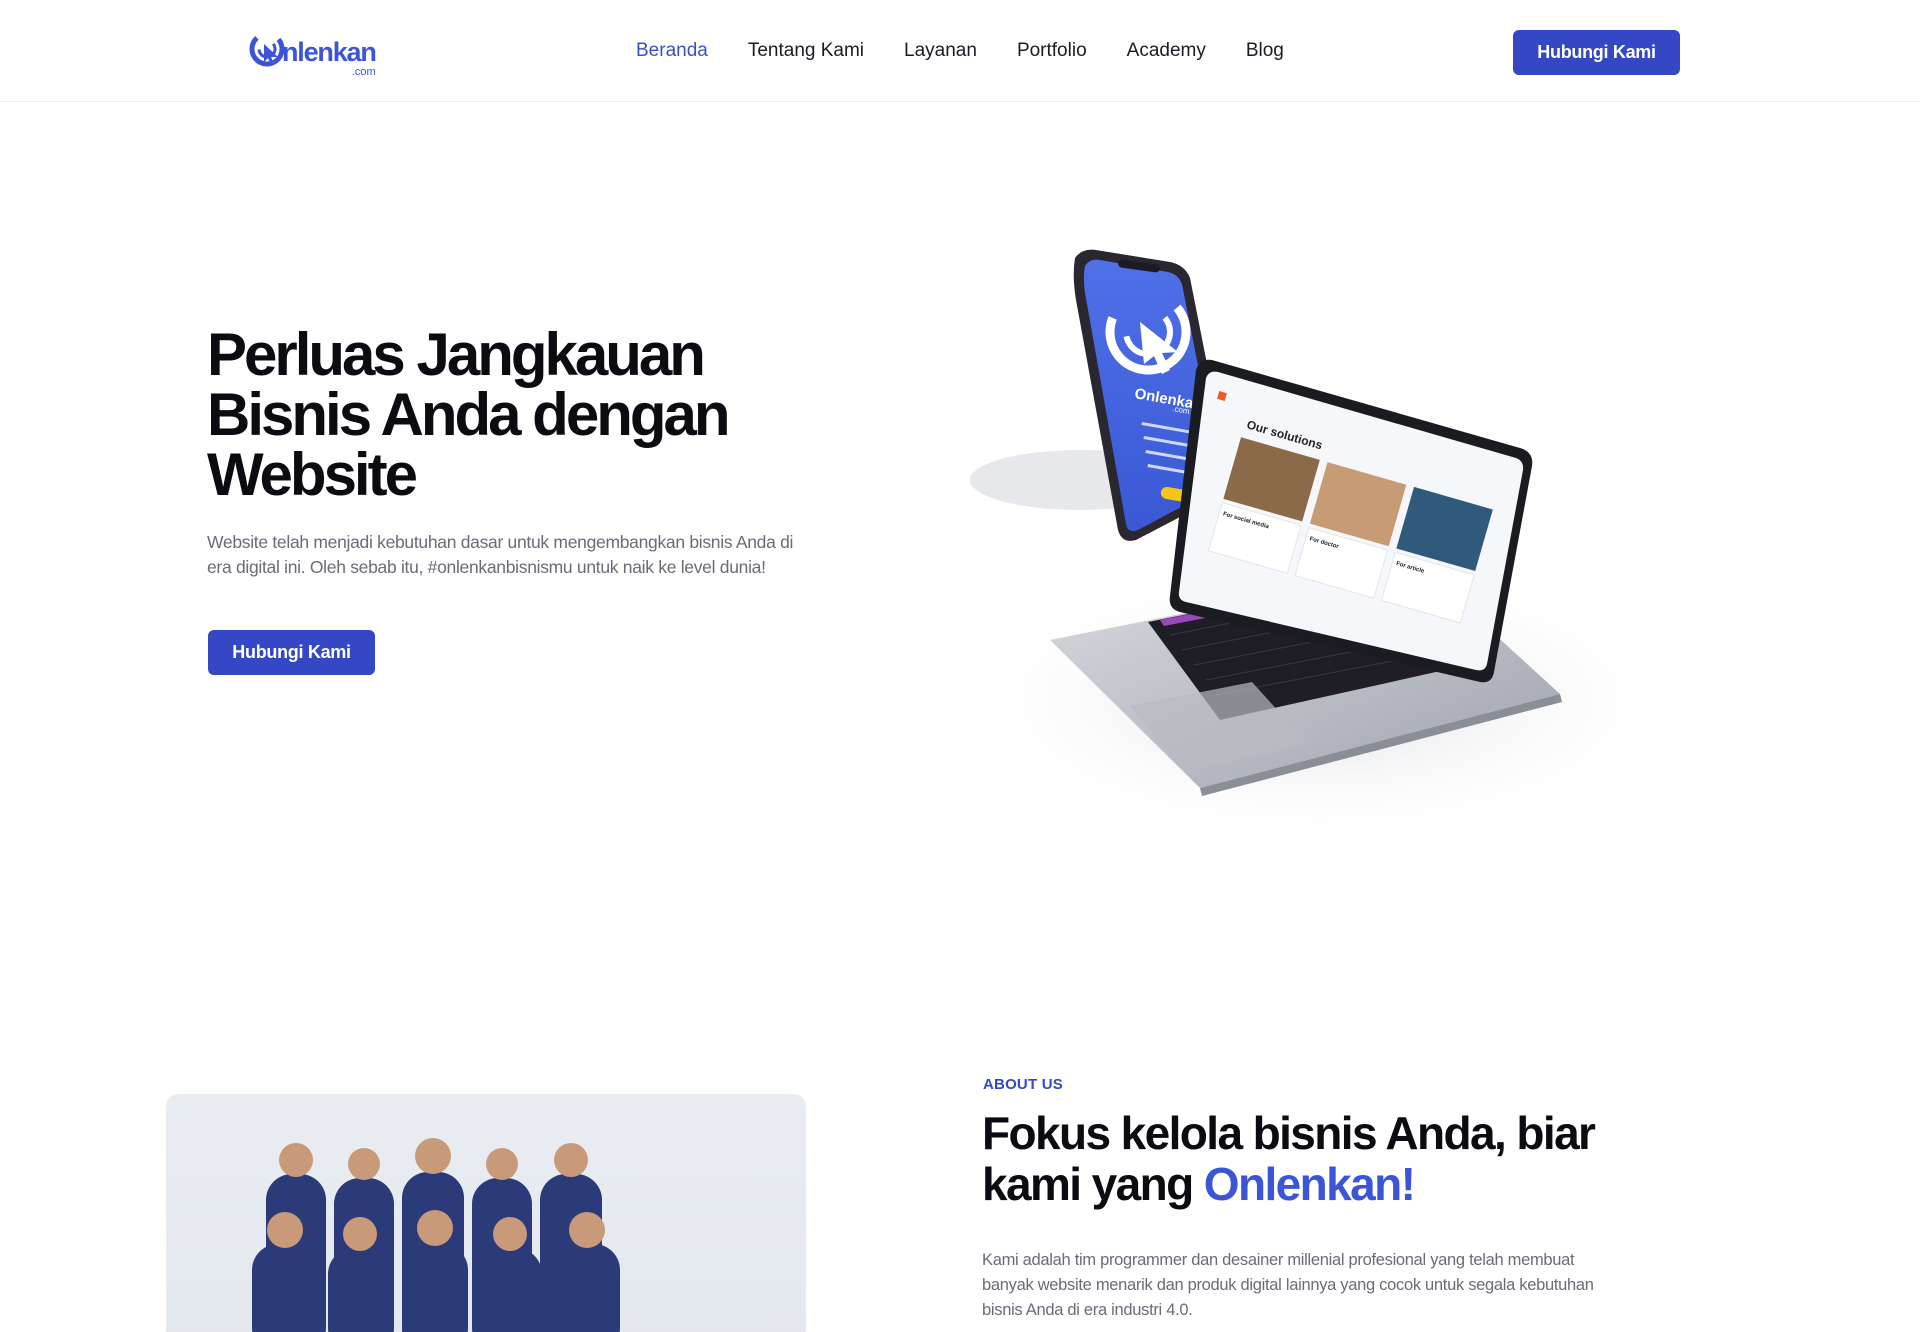 The image size is (1920, 1332). I want to click on nav-item-layanan: Layanan, so click(940, 51).